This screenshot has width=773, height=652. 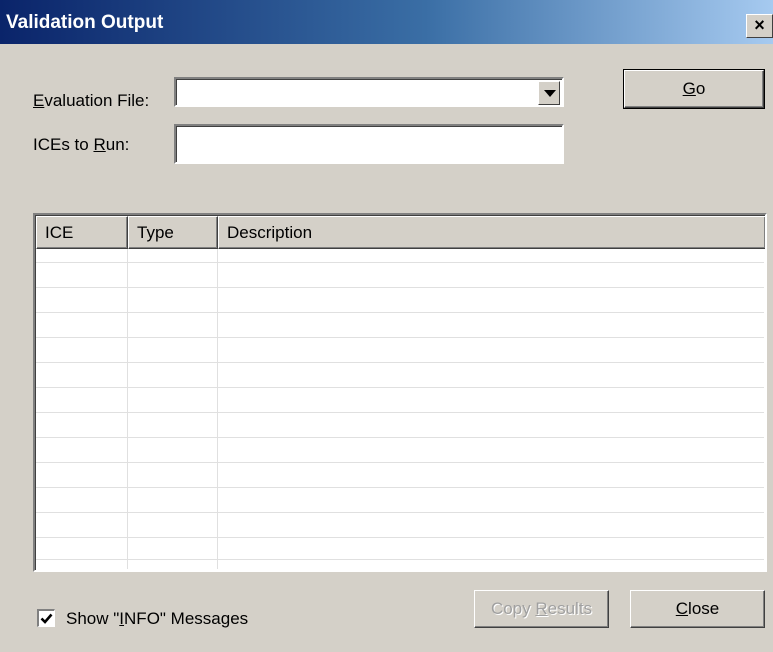 I want to click on evaluation-file-mnemonic: E, so click(x=39, y=100).